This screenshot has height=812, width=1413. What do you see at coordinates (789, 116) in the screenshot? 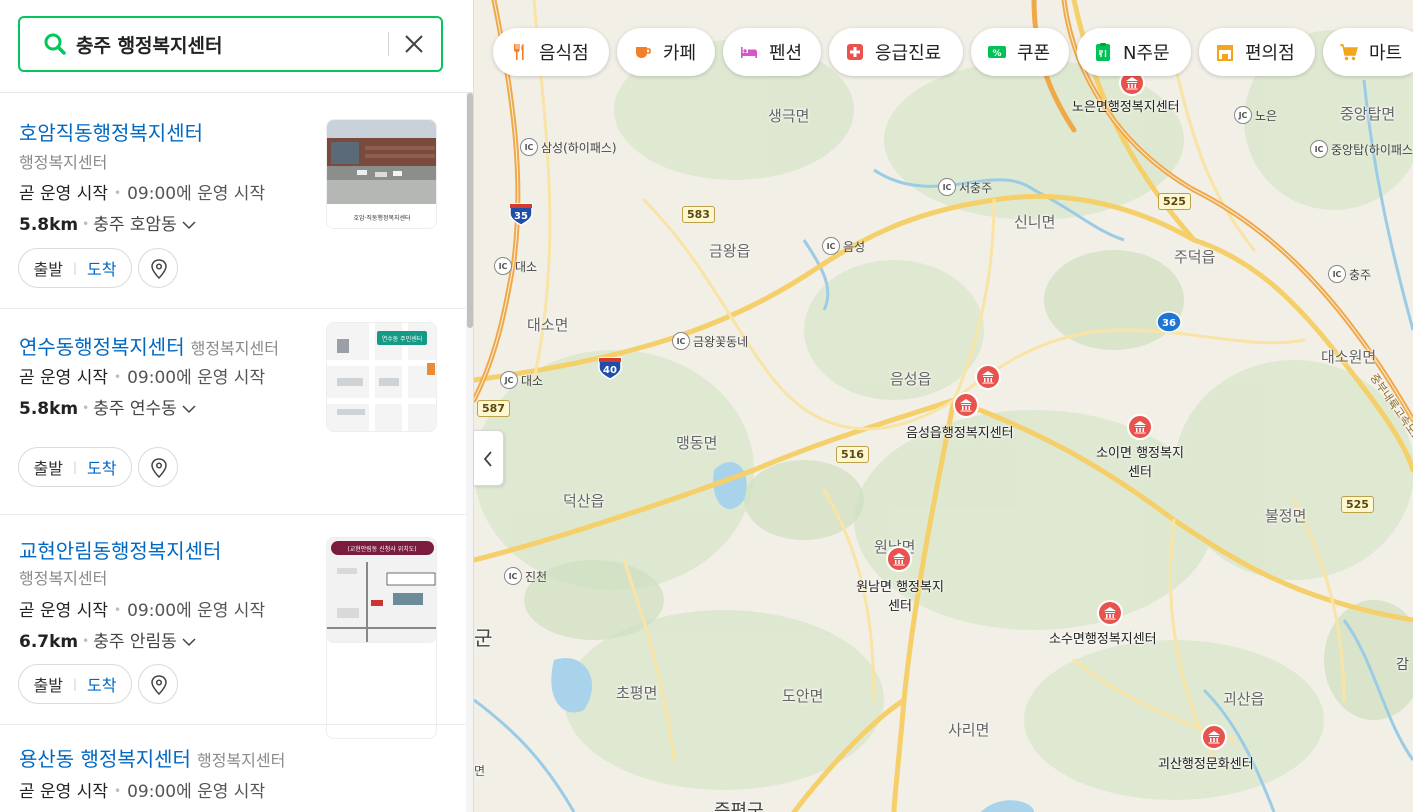
I see `region-label: 생극면` at bounding box center [789, 116].